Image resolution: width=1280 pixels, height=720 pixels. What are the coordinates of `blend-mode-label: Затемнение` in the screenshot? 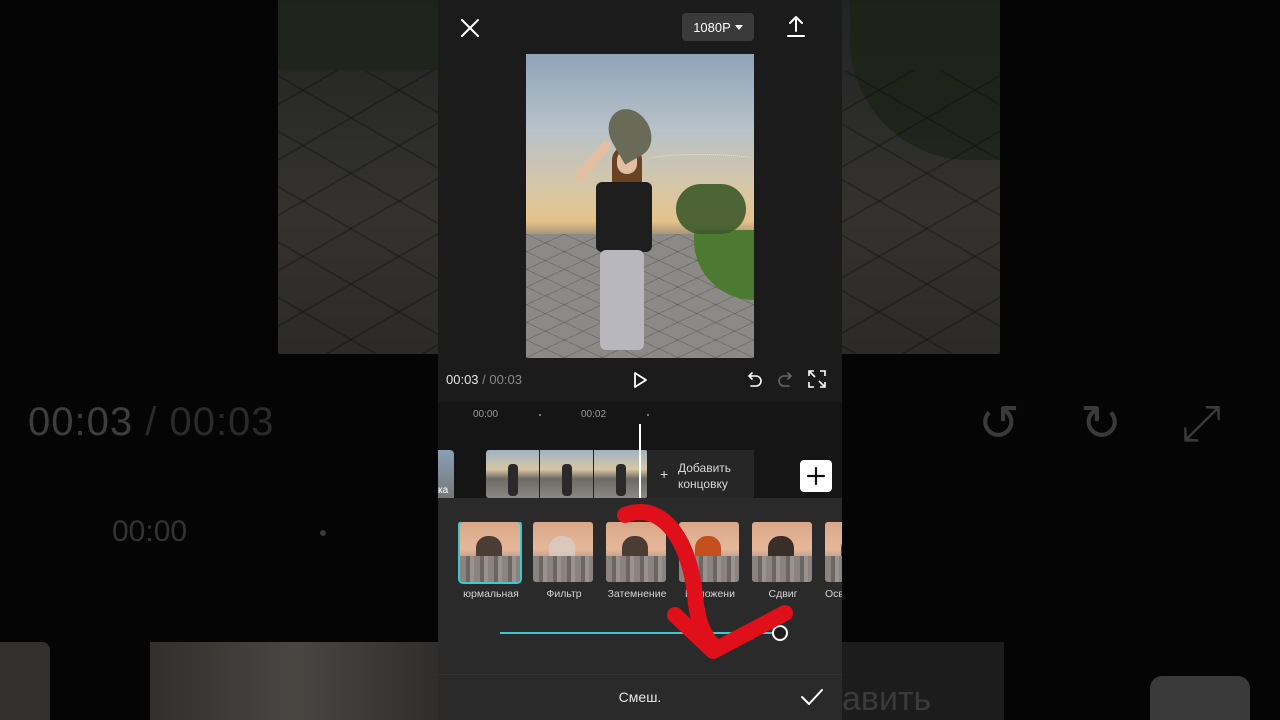 It's located at (637, 594).